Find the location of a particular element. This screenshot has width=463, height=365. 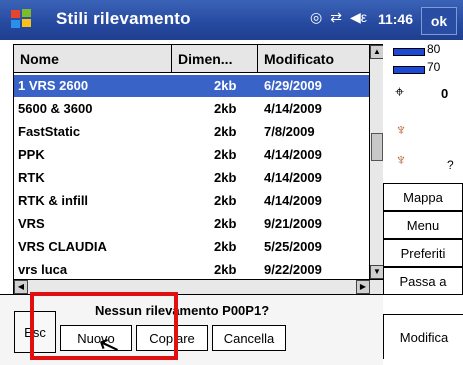

delete-button: Cancella is located at coordinates (249, 338).